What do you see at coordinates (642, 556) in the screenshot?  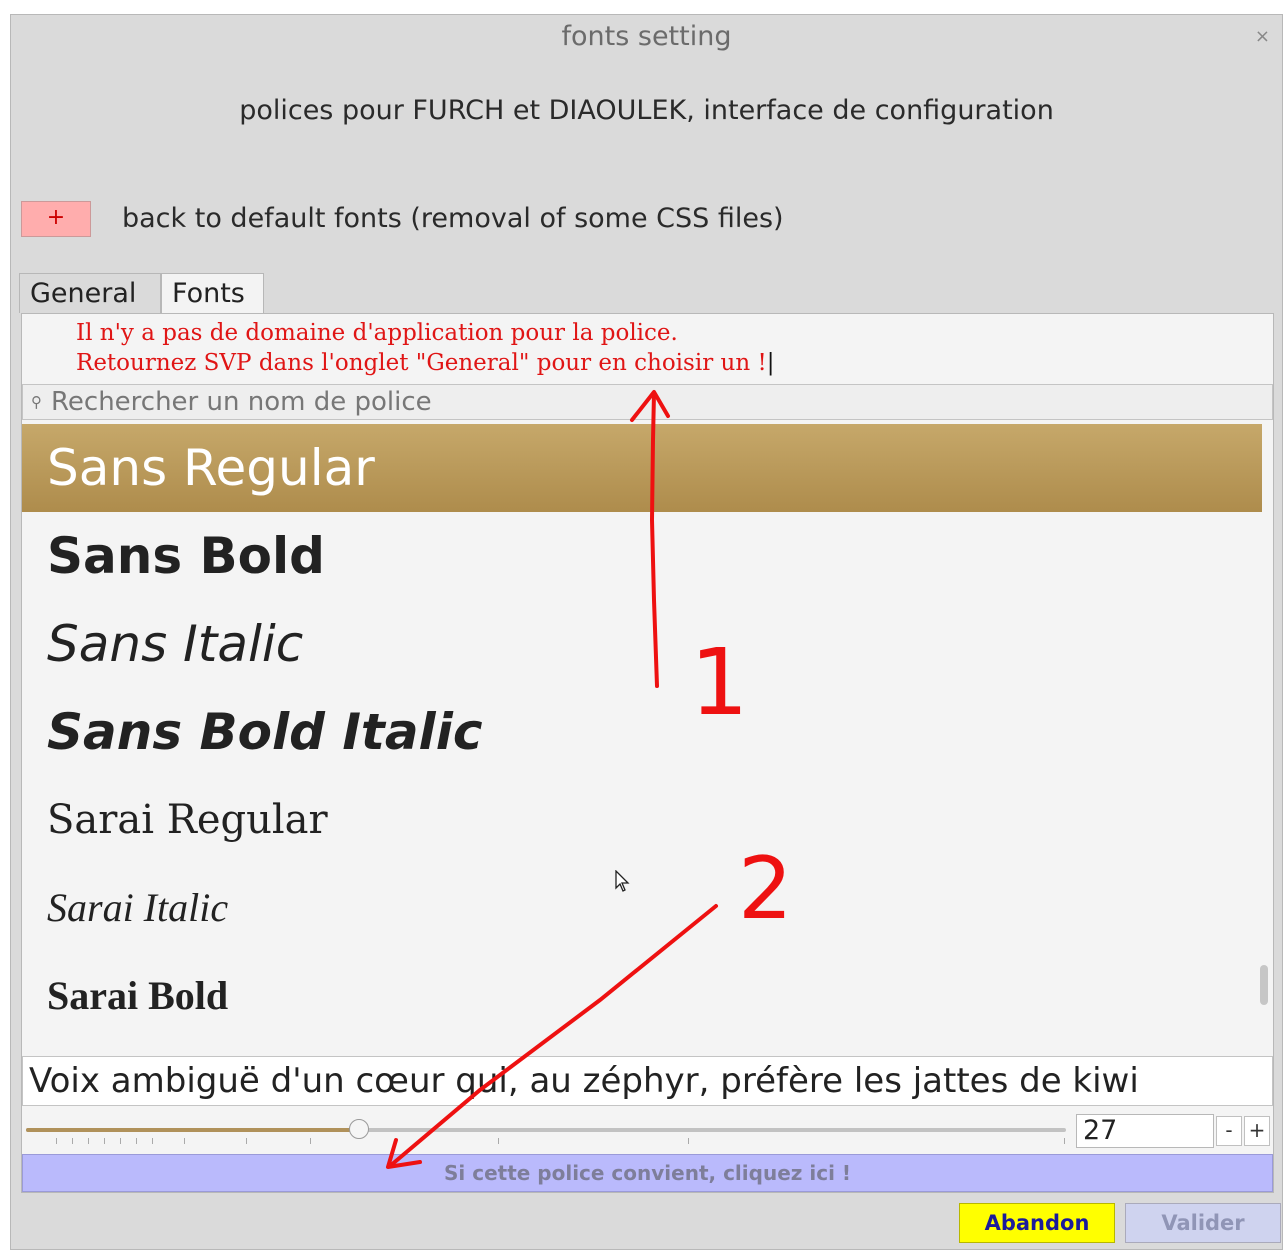 I see `font-item-sans-bold: Sans Bold` at bounding box center [642, 556].